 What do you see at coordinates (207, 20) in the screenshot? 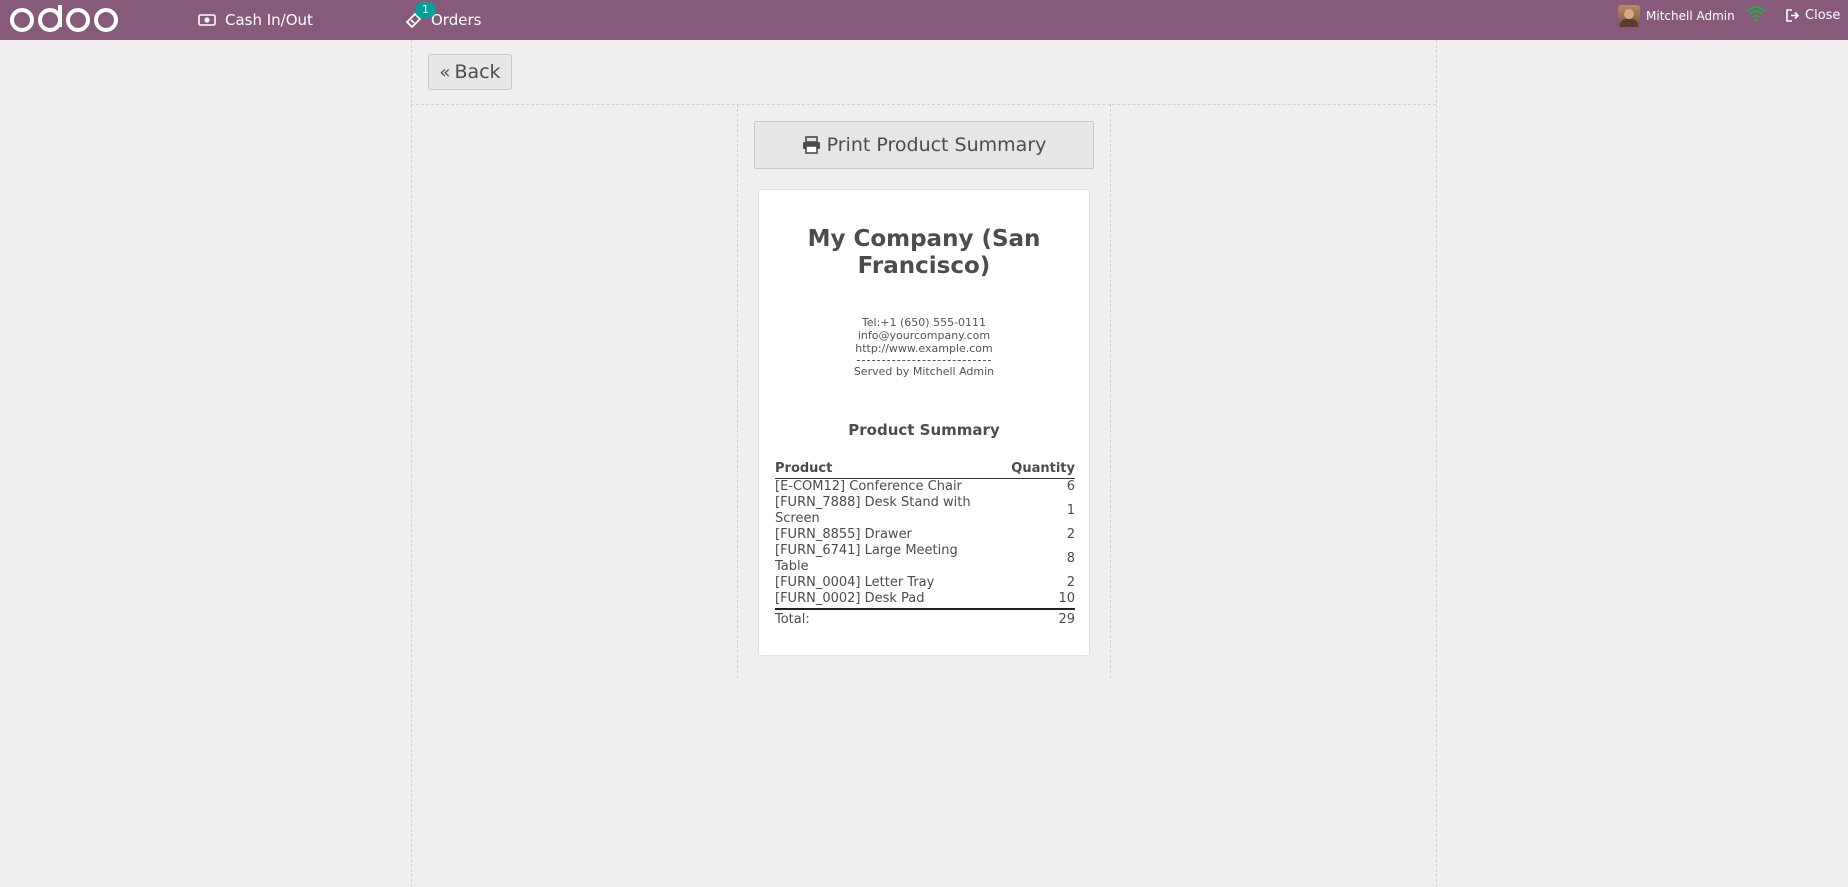
I see `money-icon` at bounding box center [207, 20].